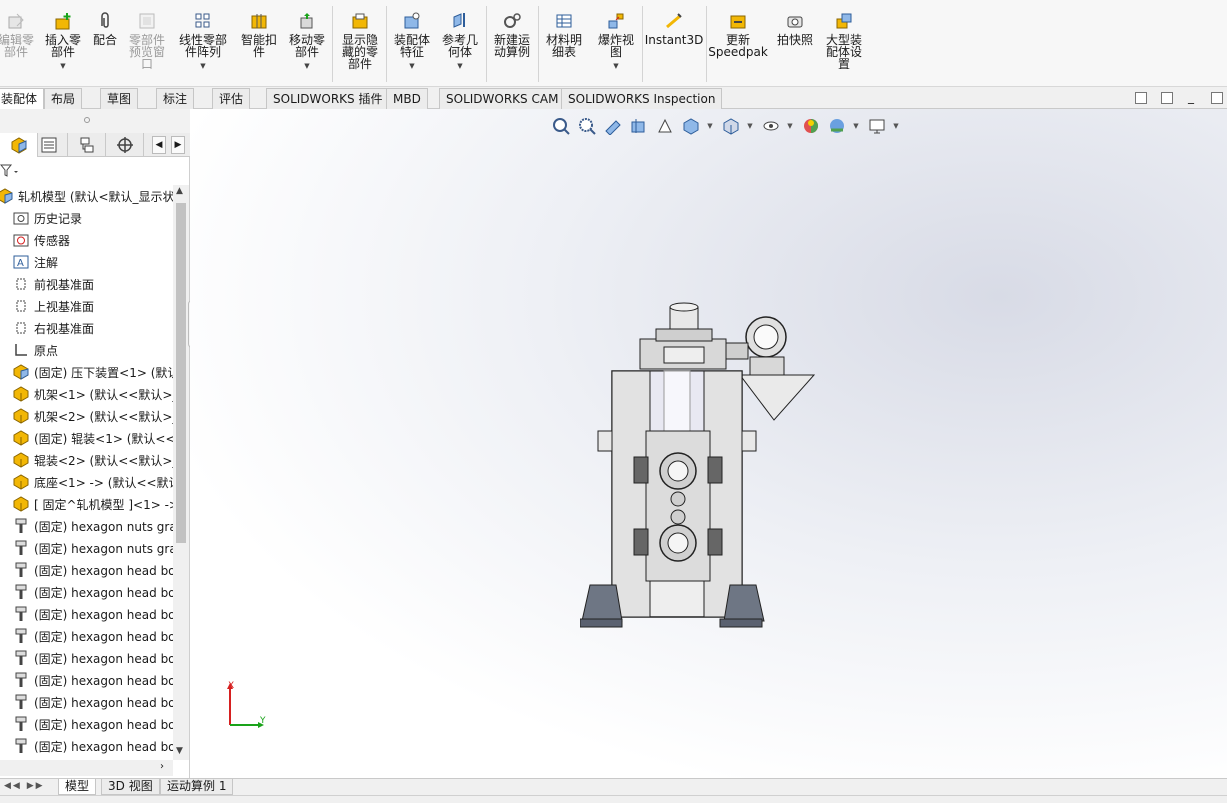 This screenshot has width=1227, height=803. What do you see at coordinates (460, 41) in the screenshot?
I see `reference-geometry-button: 参考几 何体 ▼` at bounding box center [460, 41].